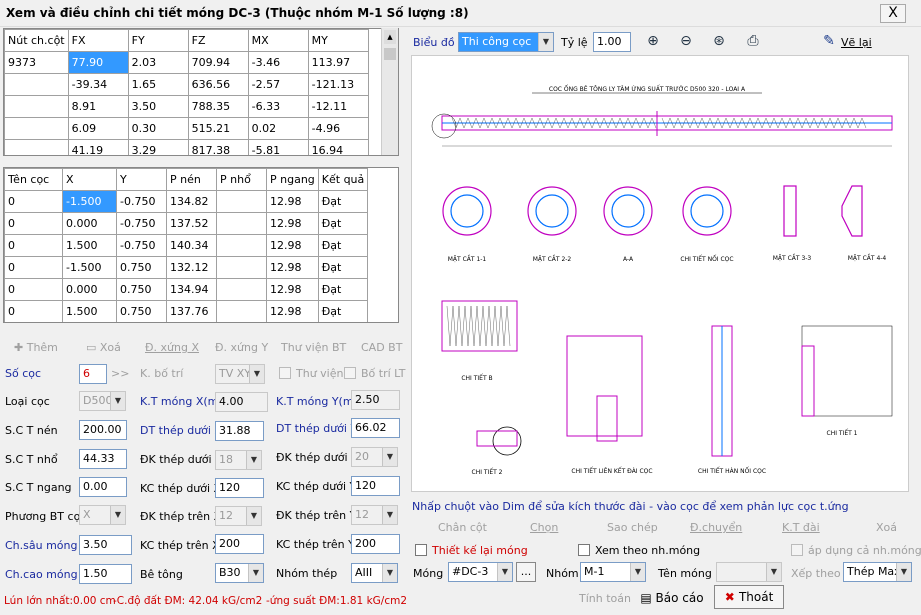 The width and height of the screenshot is (921, 615). What do you see at coordinates (239, 431) in the screenshot?
I see `dt-thep-x-field: 31.88` at bounding box center [239, 431].